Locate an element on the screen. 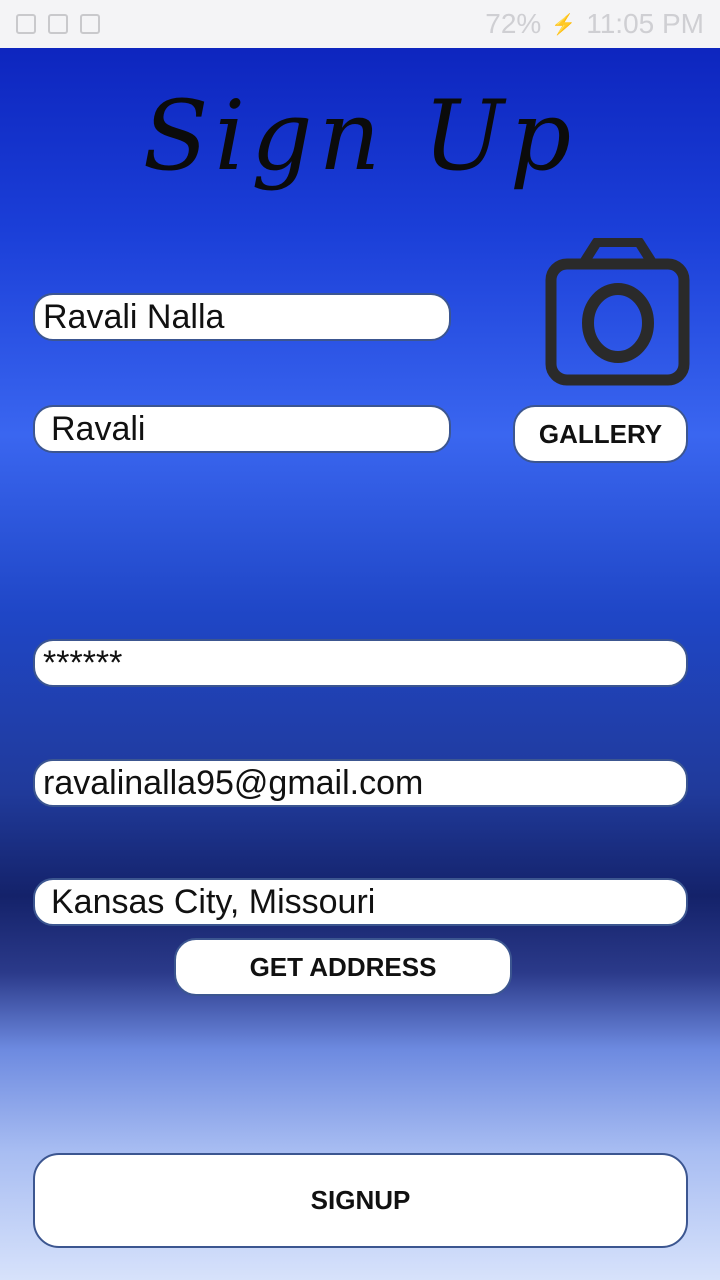 Image resolution: width=720 pixels, height=1280 pixels. address-field: Kansas City, Missouri is located at coordinates (360, 902).